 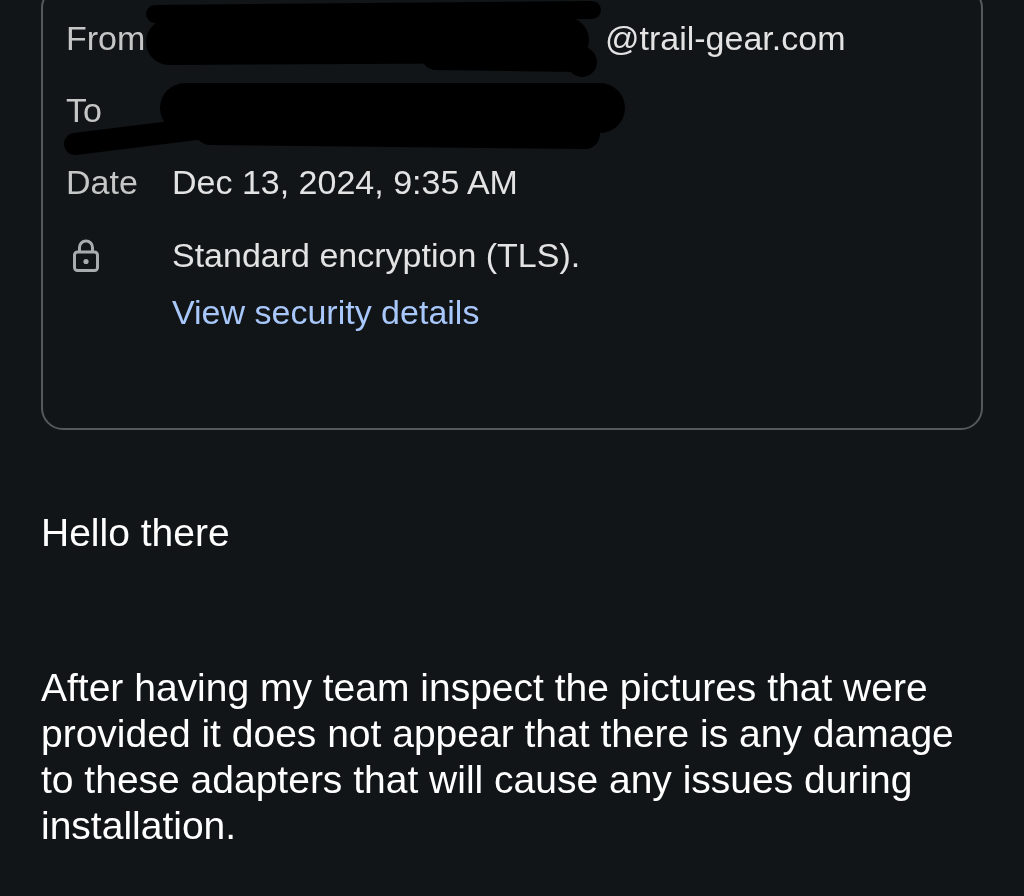 What do you see at coordinates (136, 533) in the screenshot?
I see `greeting-text: Hello there` at bounding box center [136, 533].